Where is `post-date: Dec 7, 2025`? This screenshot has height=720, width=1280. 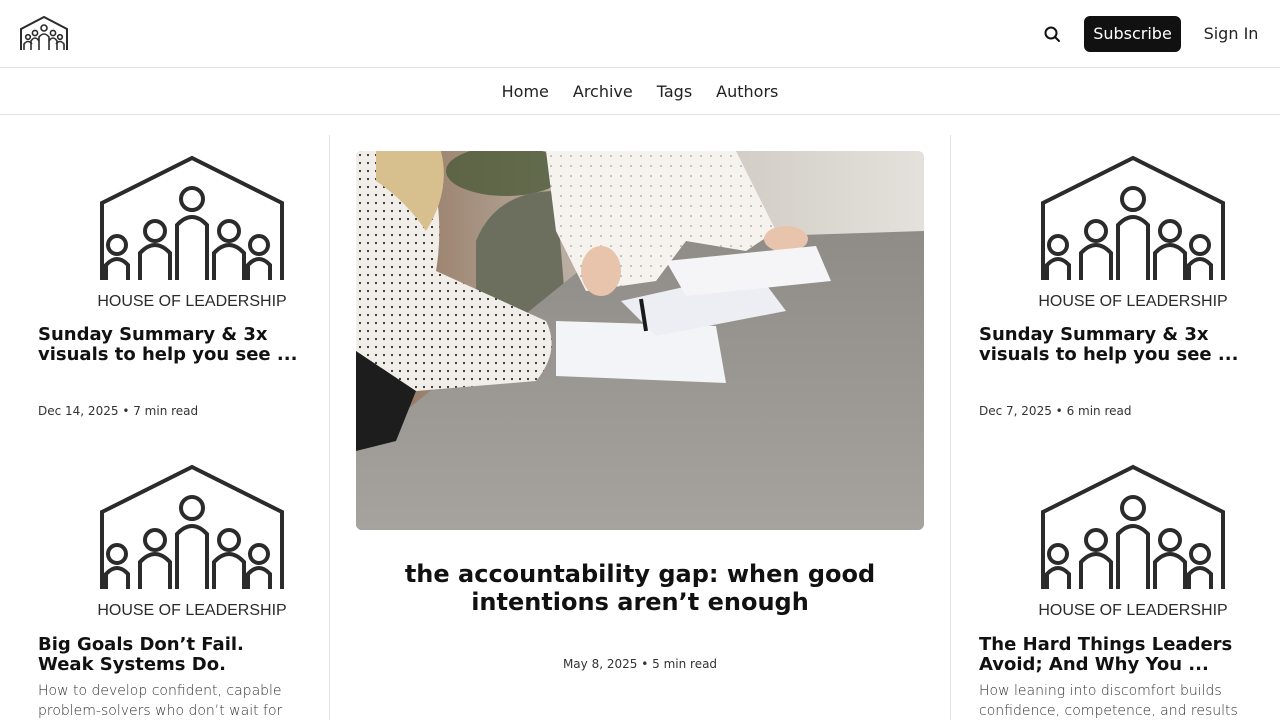
post-date: Dec 7, 2025 is located at coordinates (1015, 411).